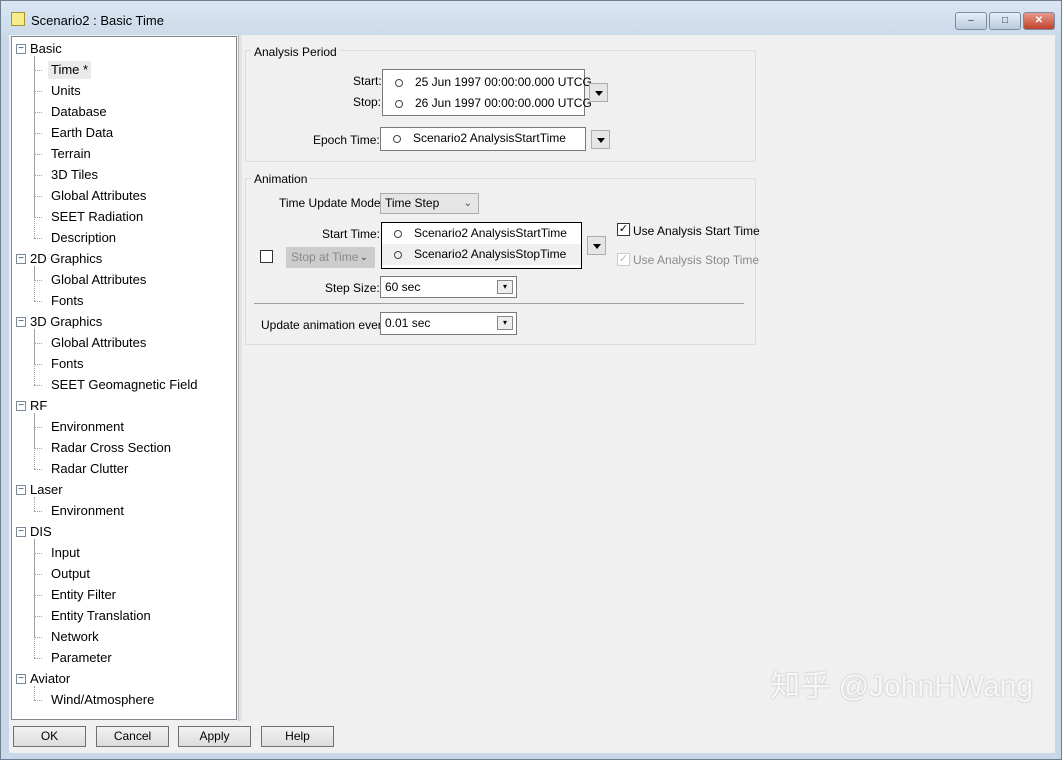  What do you see at coordinates (623, 259) in the screenshot?
I see `use-analysis-stop-checkbox: ✓` at bounding box center [623, 259].